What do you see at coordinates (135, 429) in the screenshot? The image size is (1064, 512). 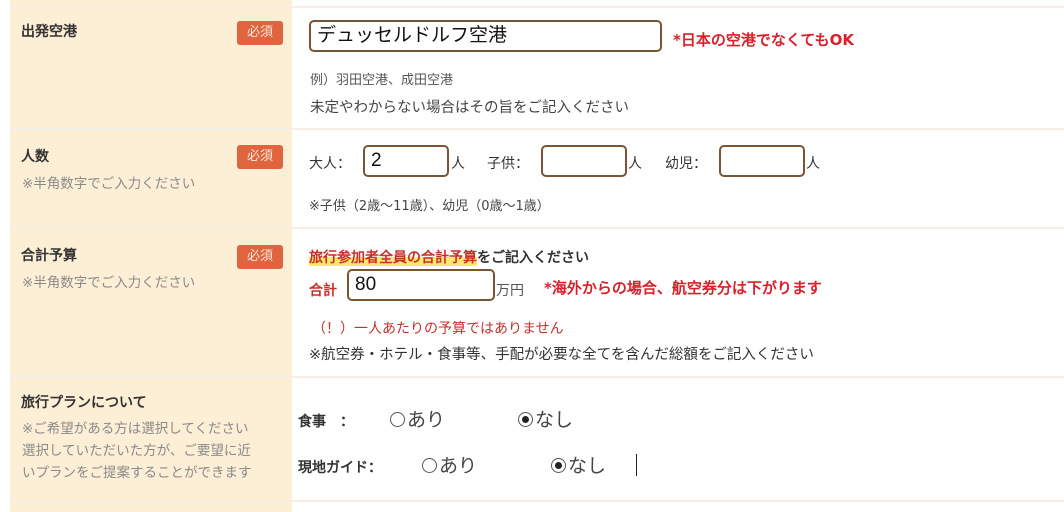 I see `field-subnote-1: ※ご希望がある方は選択してください` at bounding box center [135, 429].